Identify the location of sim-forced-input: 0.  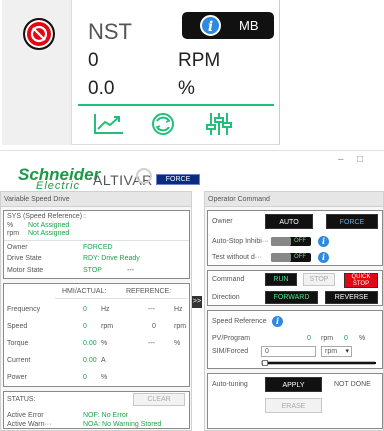
(288, 351).